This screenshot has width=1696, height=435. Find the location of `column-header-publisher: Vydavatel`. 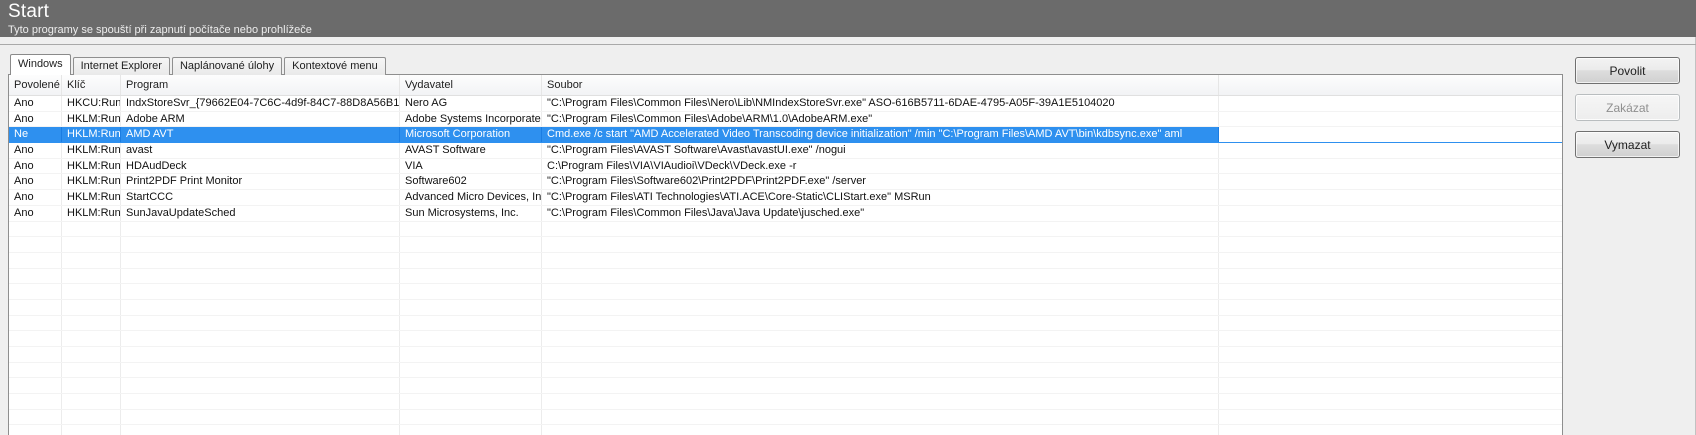

column-header-publisher: Vydavatel is located at coordinates (471, 85).